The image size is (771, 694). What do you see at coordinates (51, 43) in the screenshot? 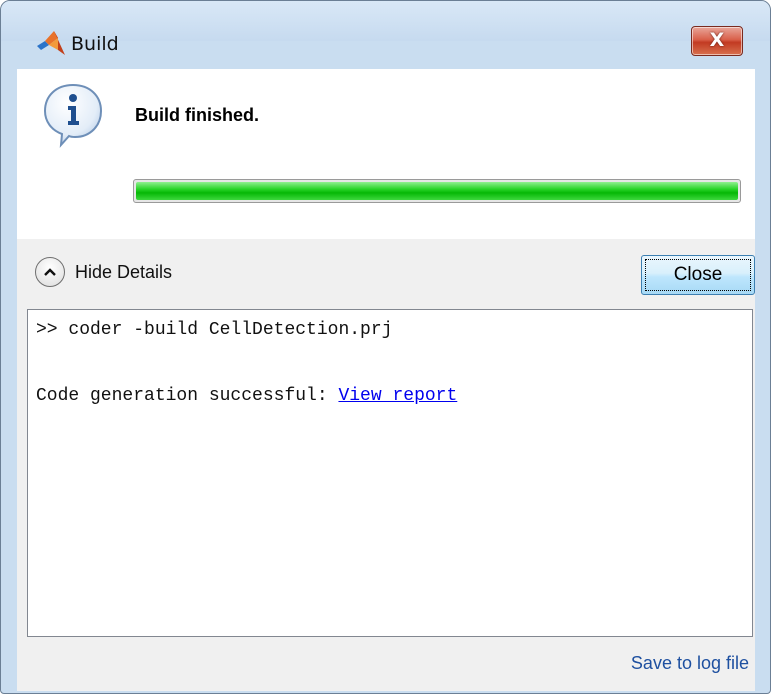
I see `matlab-logo-icon` at bounding box center [51, 43].